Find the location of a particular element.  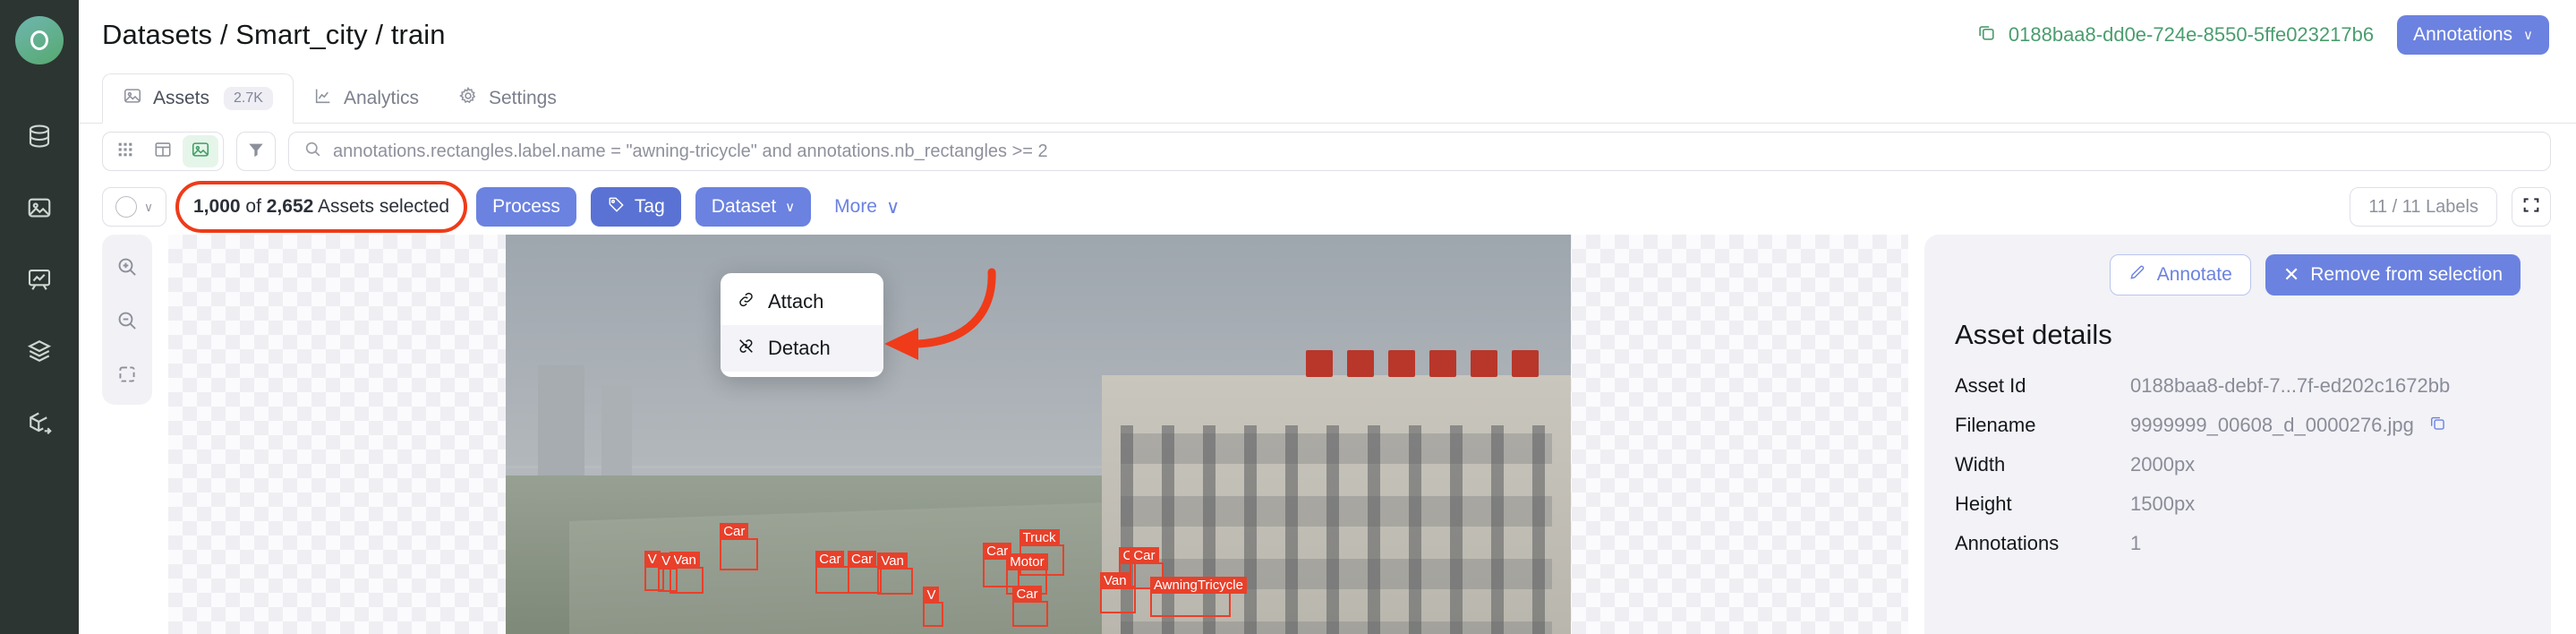

asset-detail-value: 2000px is located at coordinates (2162, 464).